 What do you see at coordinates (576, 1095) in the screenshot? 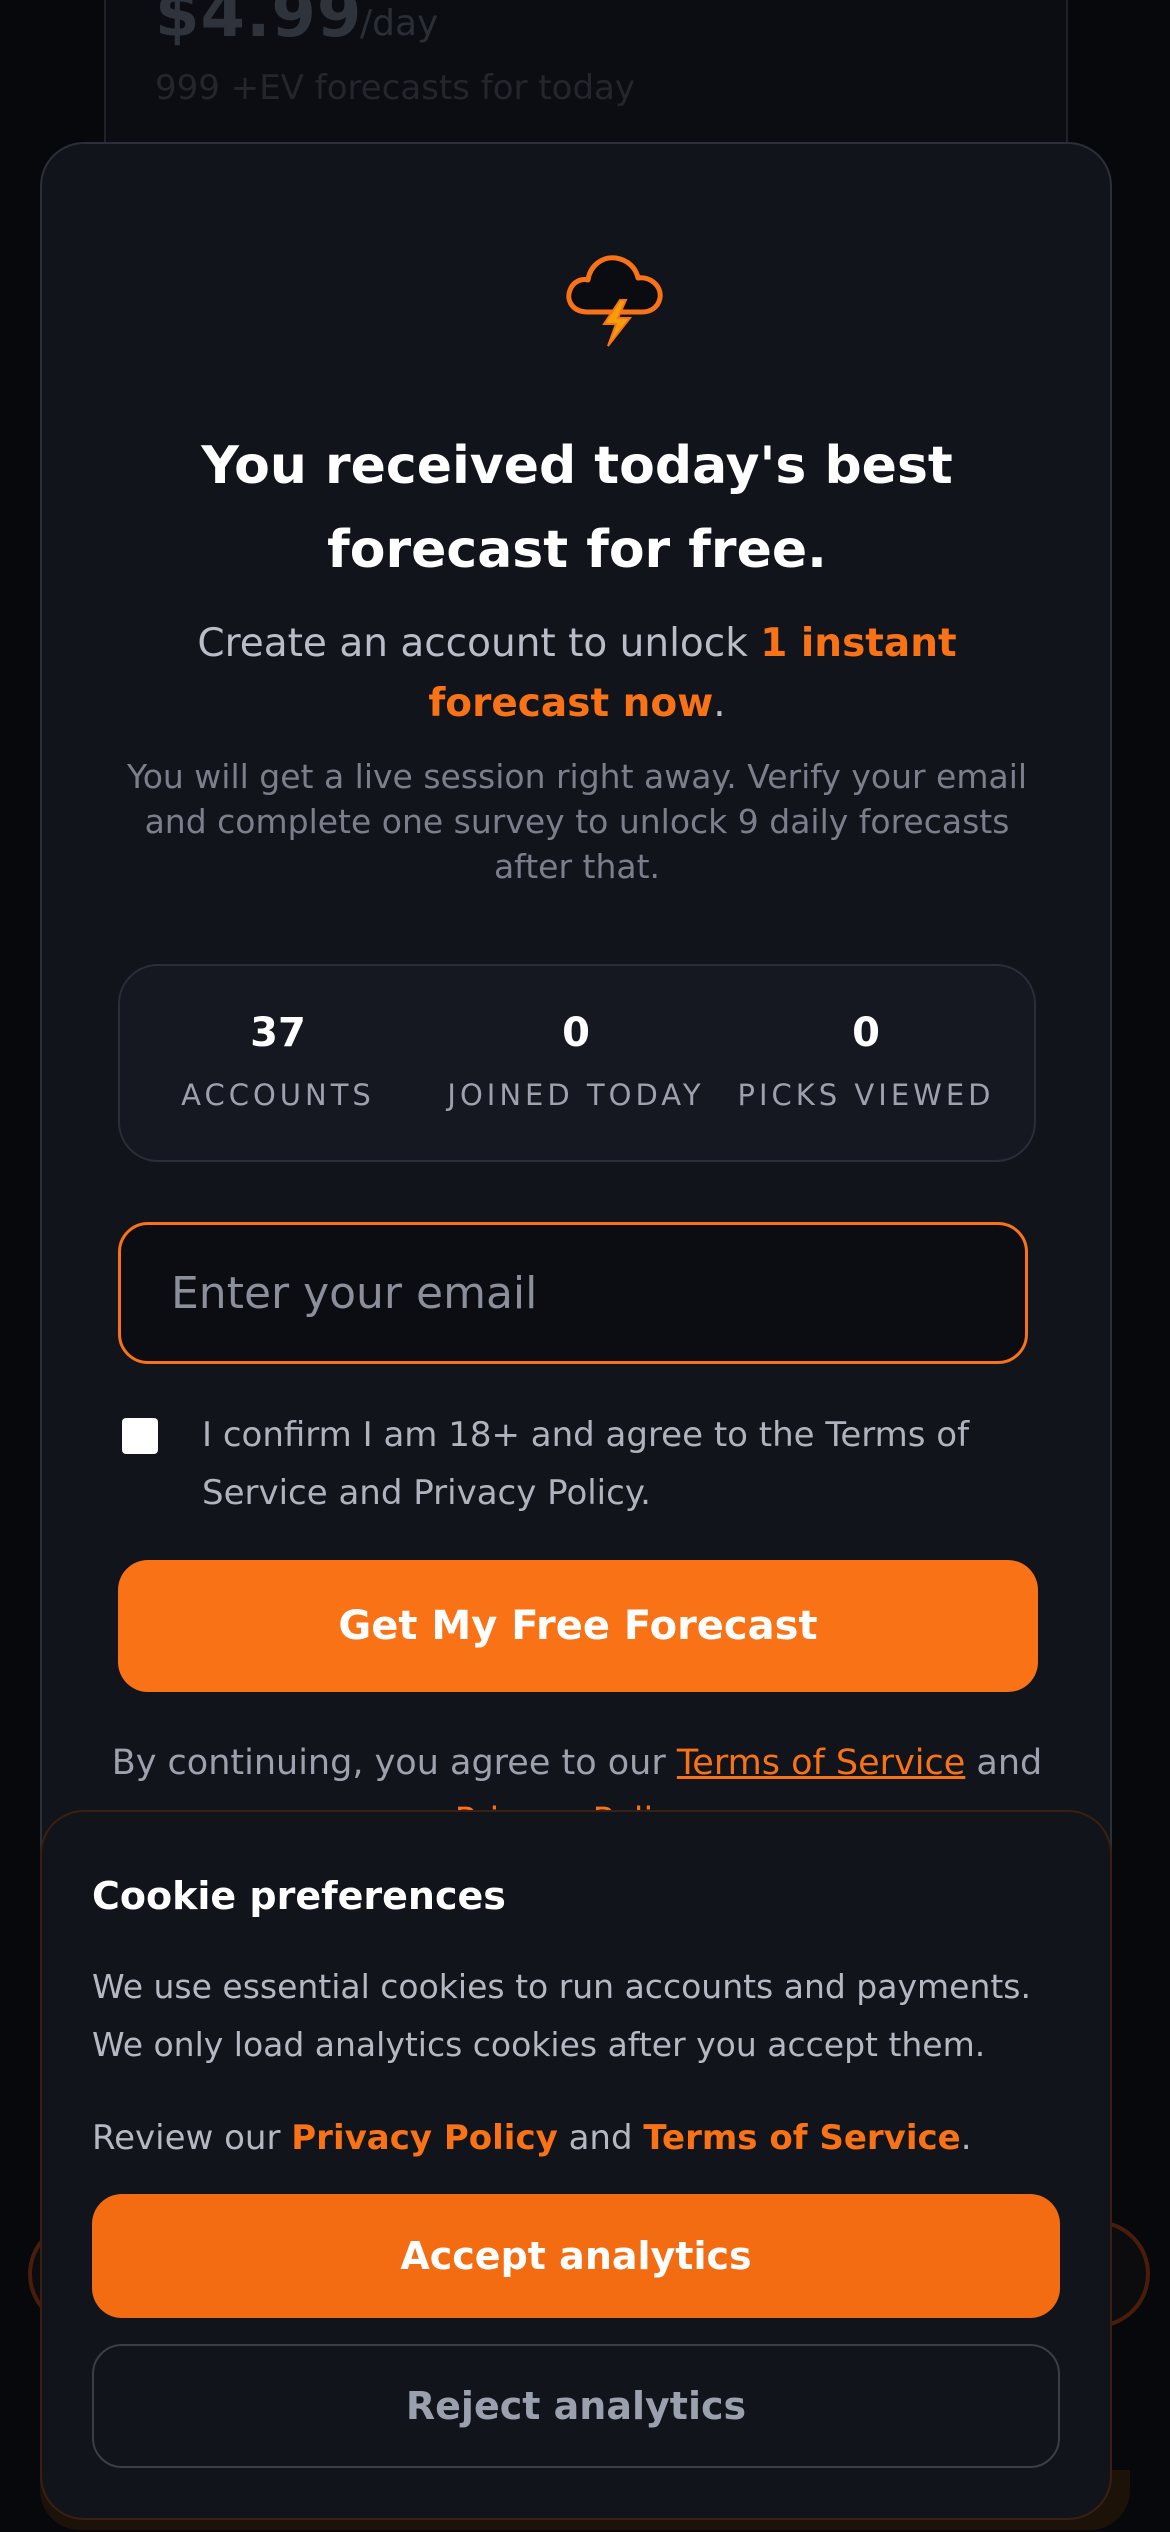
I see `stat-label: JOINED TODAY` at bounding box center [576, 1095].